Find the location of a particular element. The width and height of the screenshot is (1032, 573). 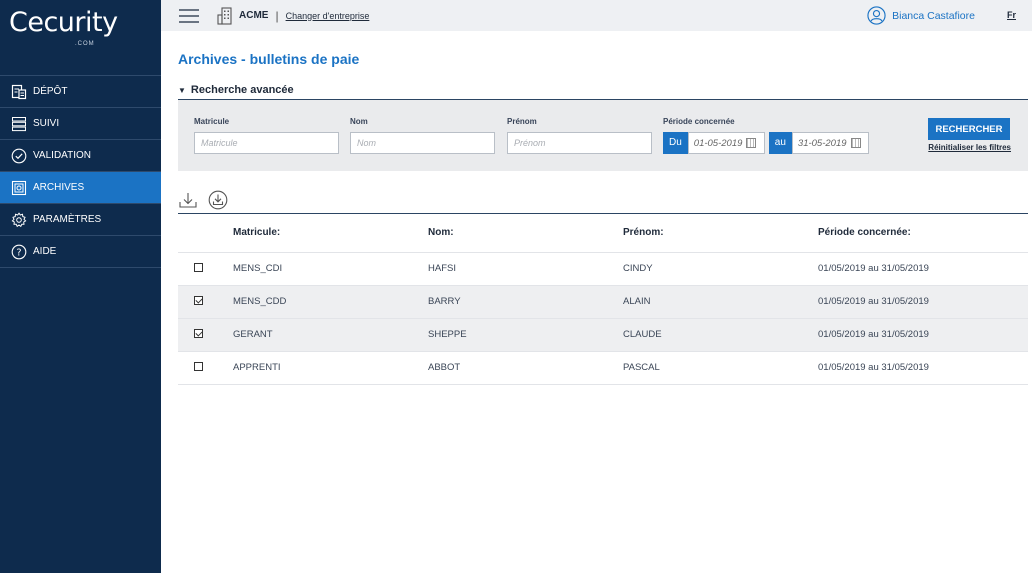

cell-nom: BARRY is located at coordinates (525, 301).